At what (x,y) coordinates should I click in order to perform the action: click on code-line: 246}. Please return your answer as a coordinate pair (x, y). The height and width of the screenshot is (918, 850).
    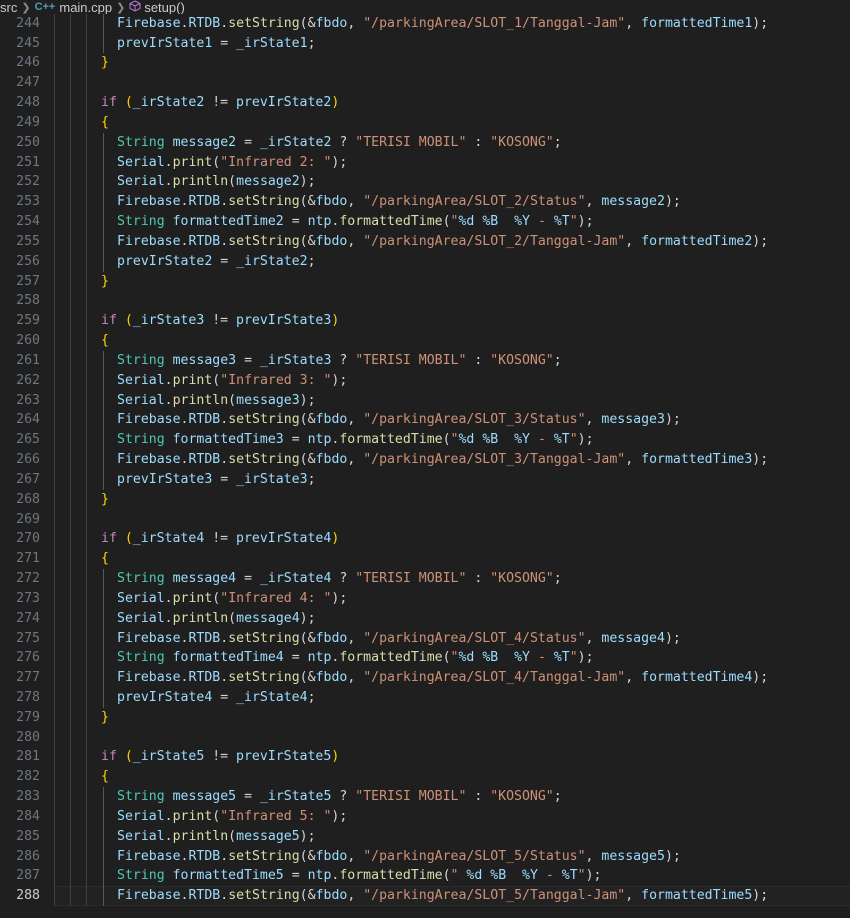
    Looking at the image, I should click on (425, 63).